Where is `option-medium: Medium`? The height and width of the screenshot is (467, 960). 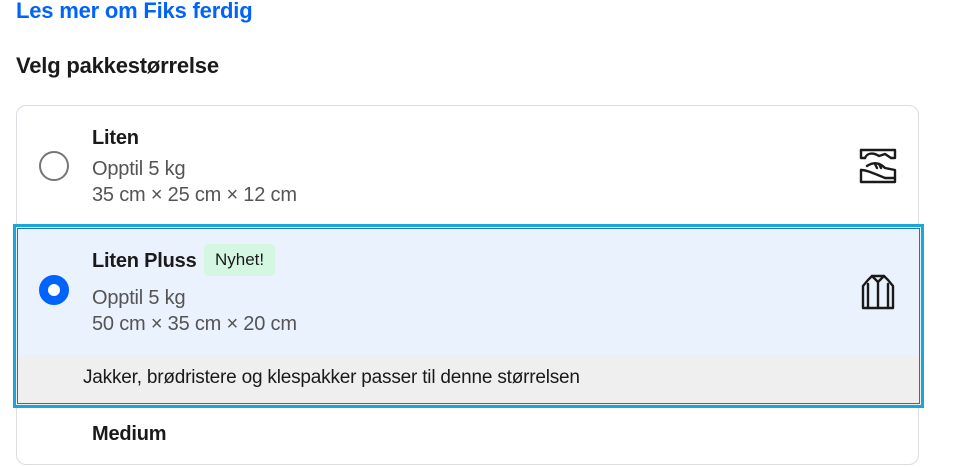
option-medium: Medium is located at coordinates (467, 437).